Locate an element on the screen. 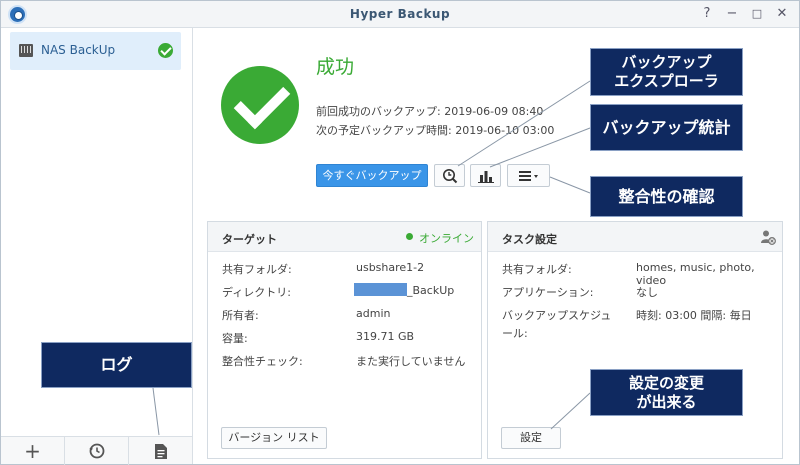  status-title: 成功 is located at coordinates (335, 67).